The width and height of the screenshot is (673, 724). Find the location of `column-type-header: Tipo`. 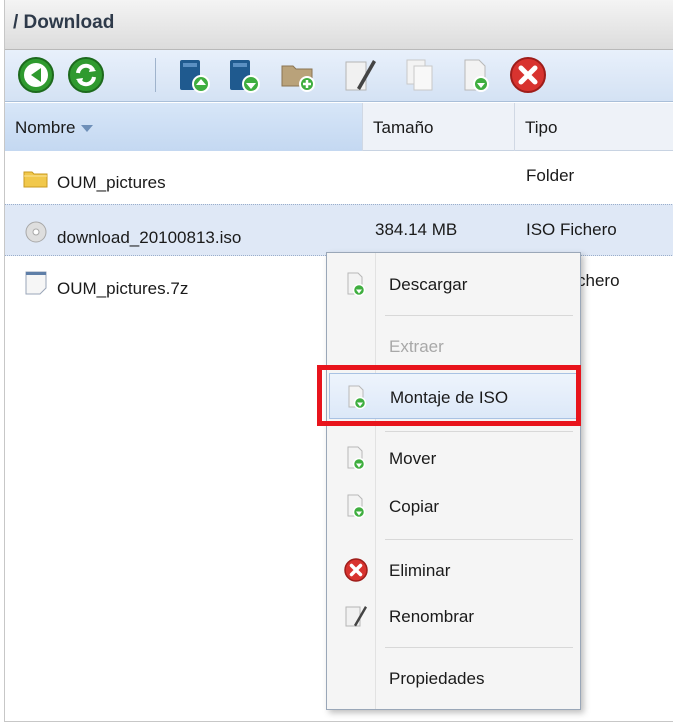

column-type-header: Tipo is located at coordinates (594, 127).